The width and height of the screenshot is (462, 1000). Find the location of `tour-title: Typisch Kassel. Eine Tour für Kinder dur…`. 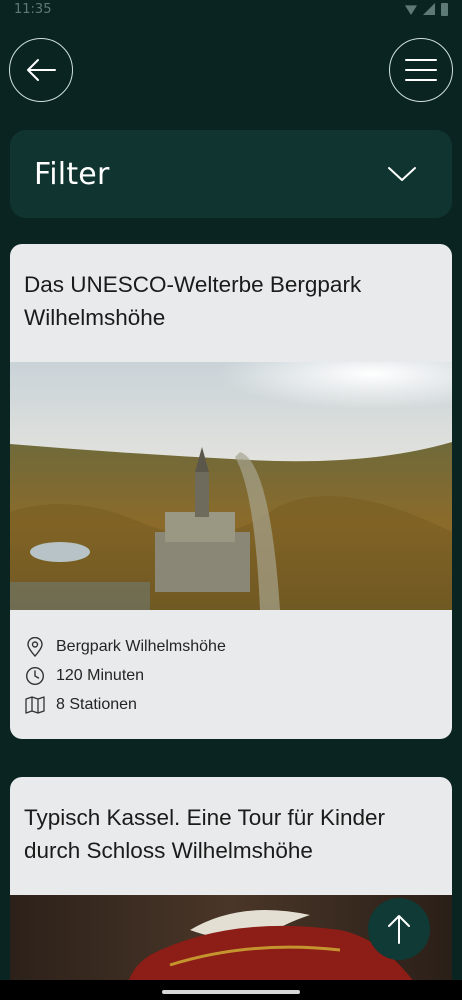

tour-title: Typisch Kassel. Eine Tour für Kinder dur… is located at coordinates (205, 834).